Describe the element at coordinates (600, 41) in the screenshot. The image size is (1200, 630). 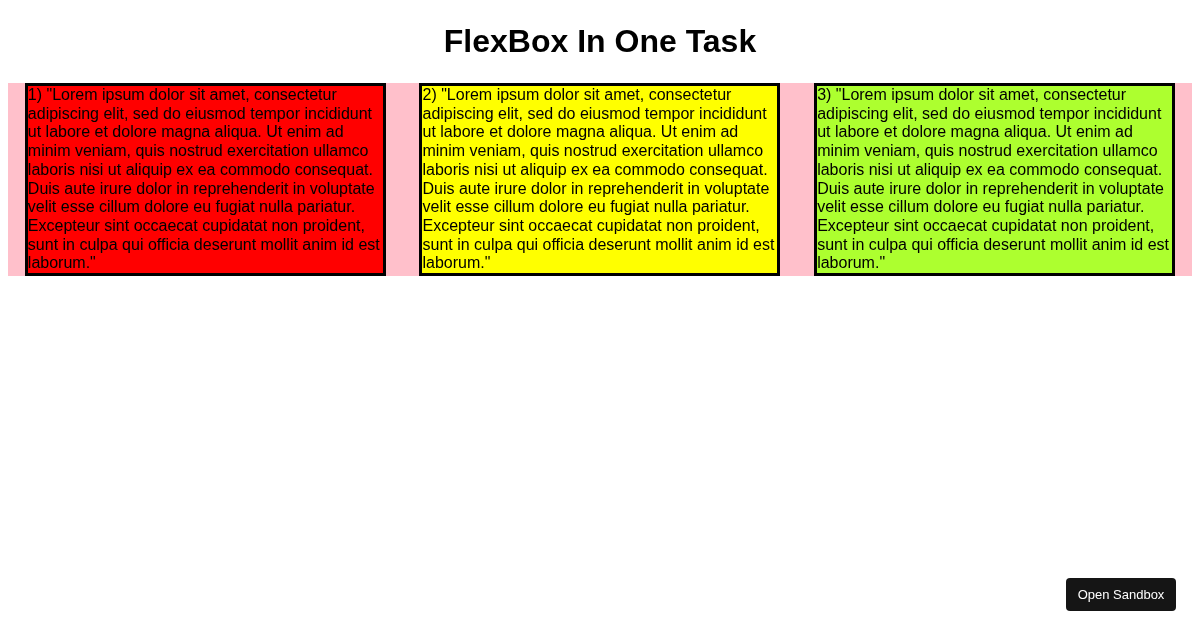
I see `page-title: FlexBox In One Task` at that location.